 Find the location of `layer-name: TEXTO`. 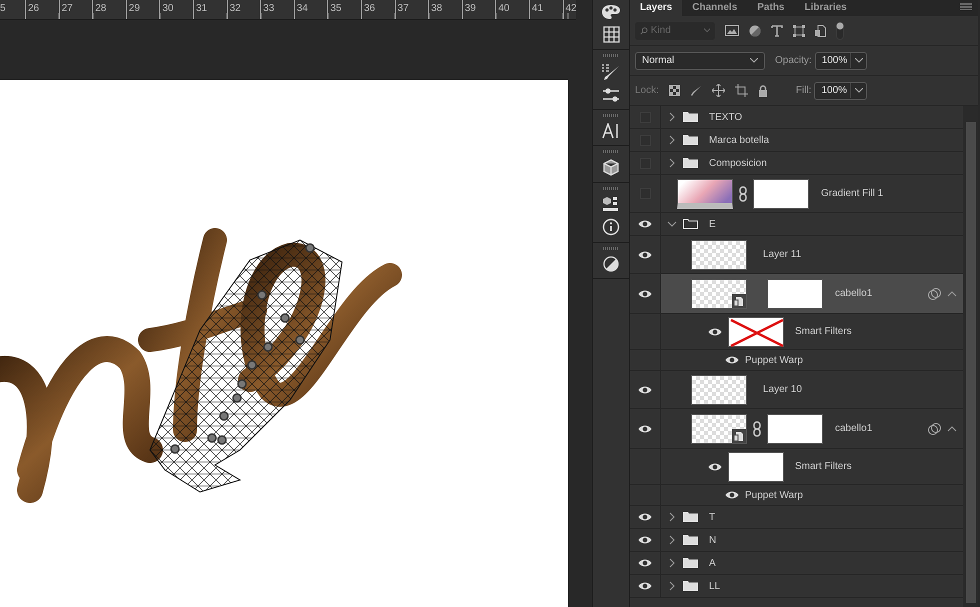

layer-name: TEXTO is located at coordinates (725, 117).